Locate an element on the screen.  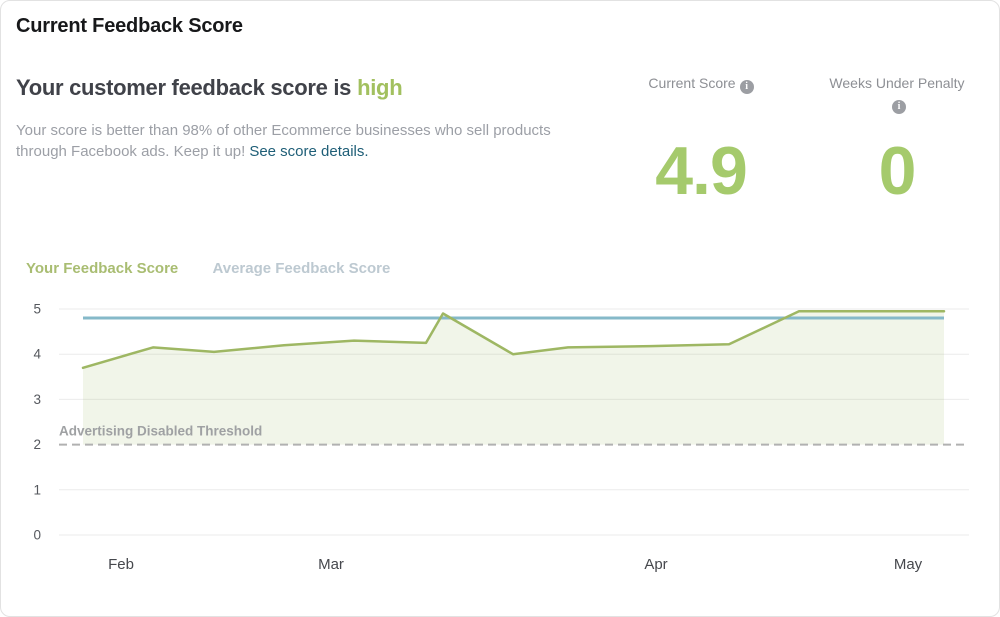
score-status-prefix: Your customer feedback score is is located at coordinates (184, 87).